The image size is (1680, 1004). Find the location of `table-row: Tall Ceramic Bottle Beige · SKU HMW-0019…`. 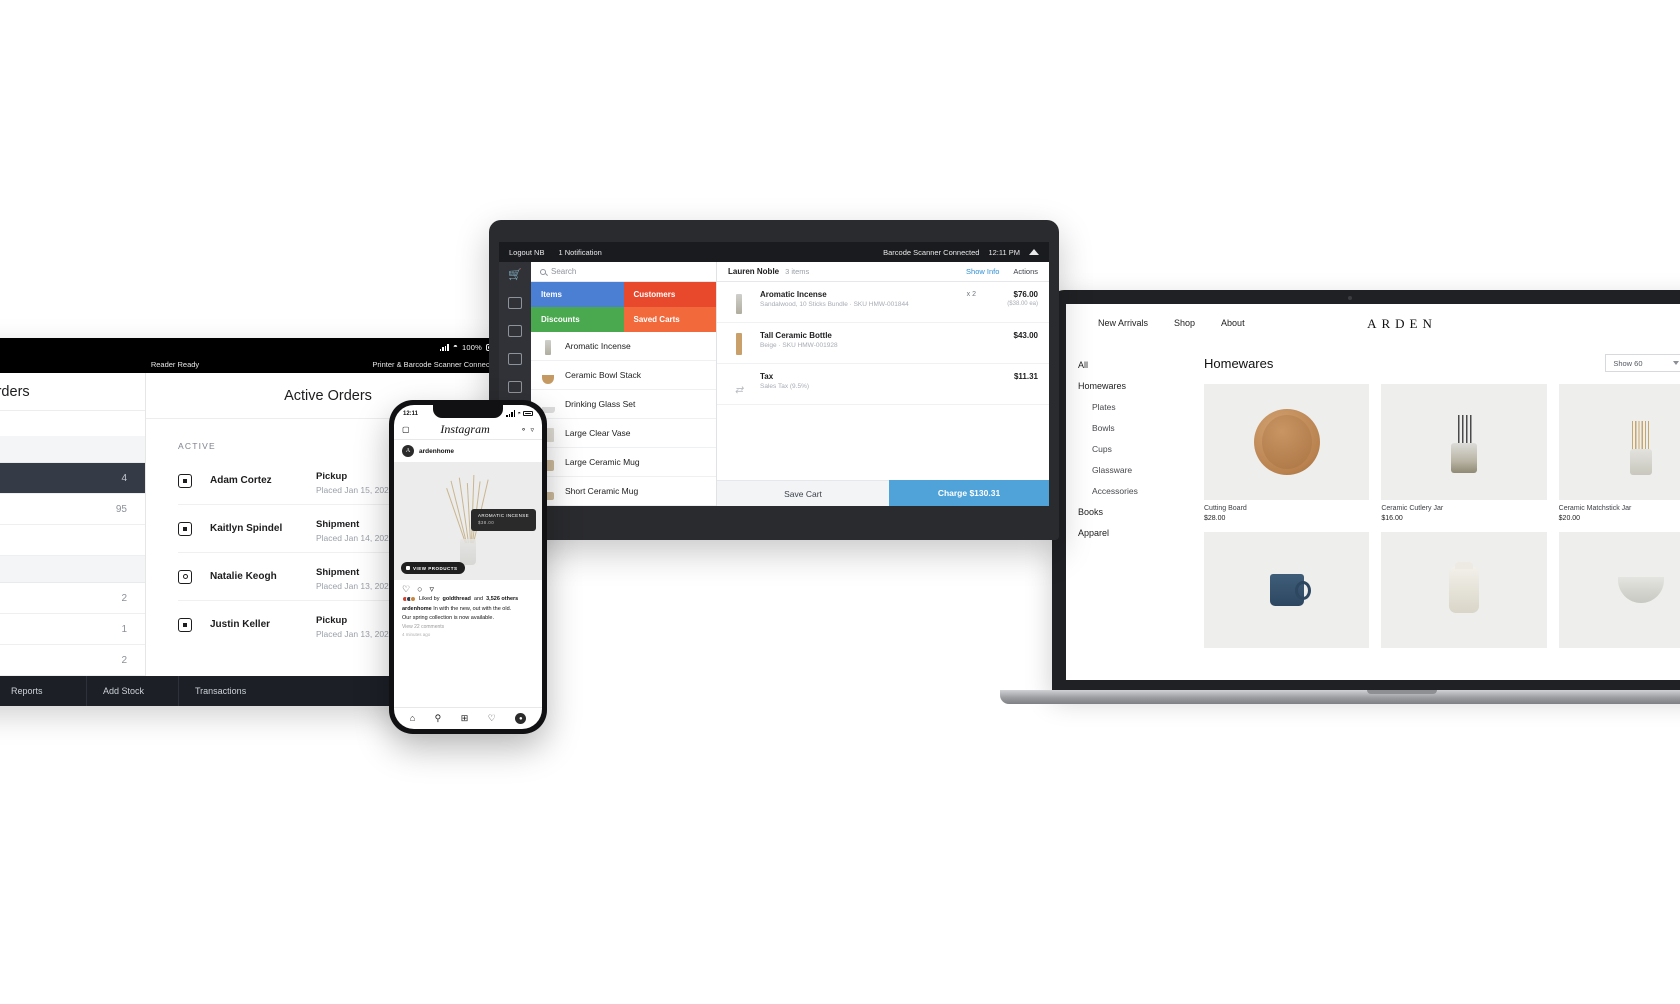

table-row: Tall Ceramic Bottle Beige · SKU HMW-0019… is located at coordinates (883, 343).